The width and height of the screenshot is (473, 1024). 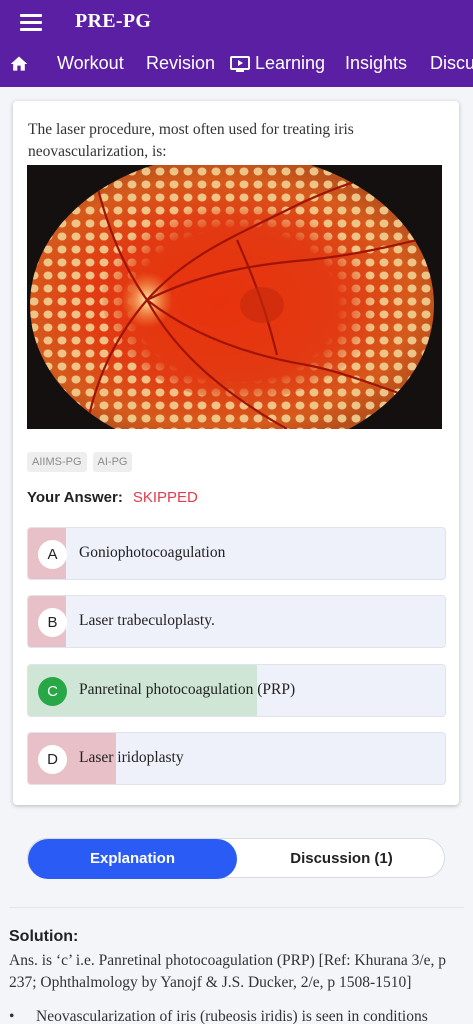 I want to click on tab-learning: Learning, so click(x=290, y=63).